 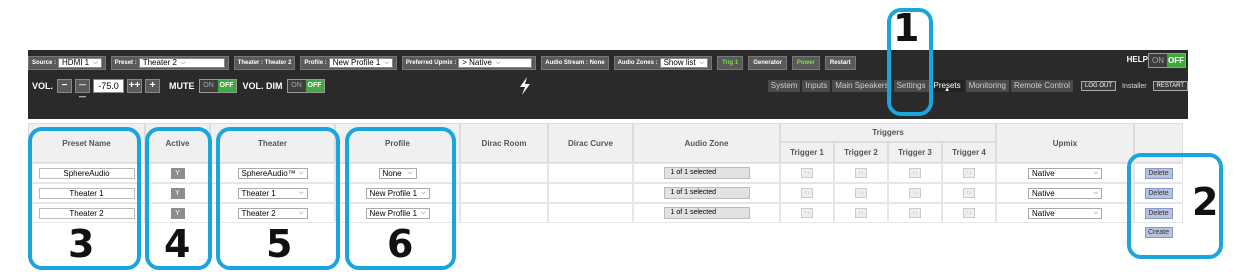 What do you see at coordinates (1042, 86) in the screenshot?
I see `tab-remote-control: Remote Control` at bounding box center [1042, 86].